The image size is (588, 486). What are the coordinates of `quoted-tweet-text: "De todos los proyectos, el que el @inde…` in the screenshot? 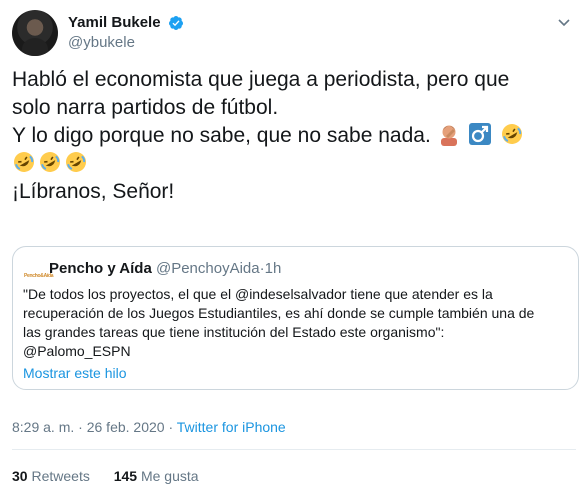 It's located at (298, 323).